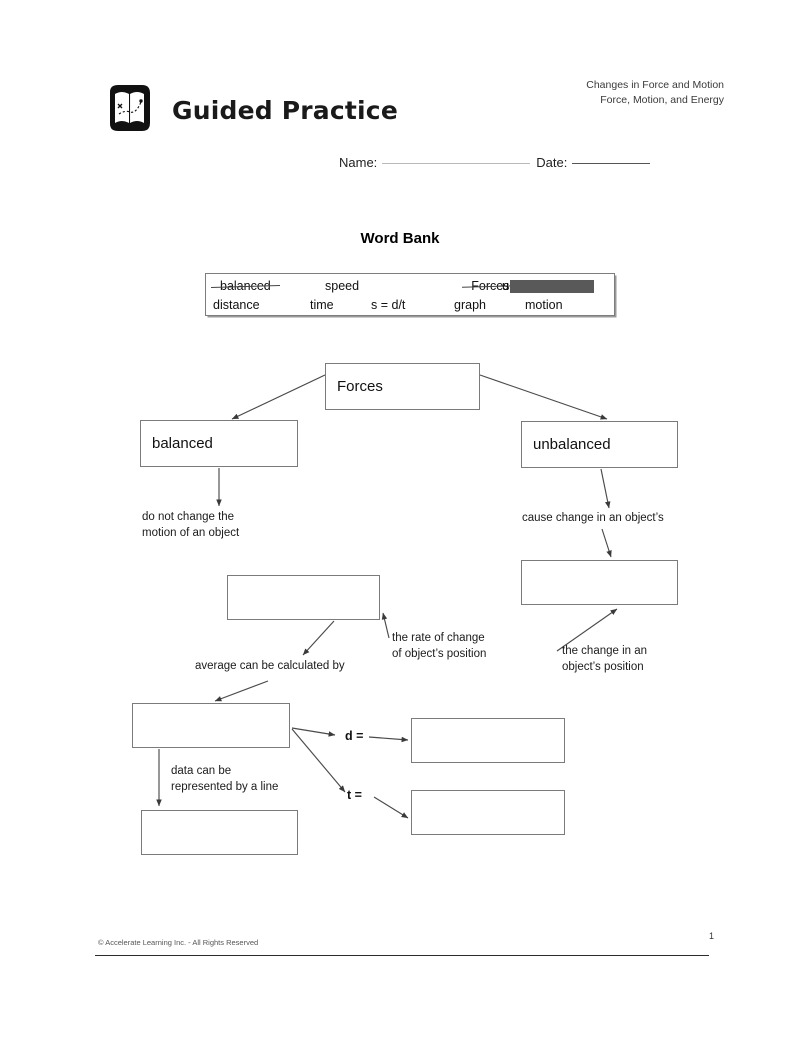 The width and height of the screenshot is (800, 1040). I want to click on word-bank-item-formula: s = d/t, so click(388, 305).